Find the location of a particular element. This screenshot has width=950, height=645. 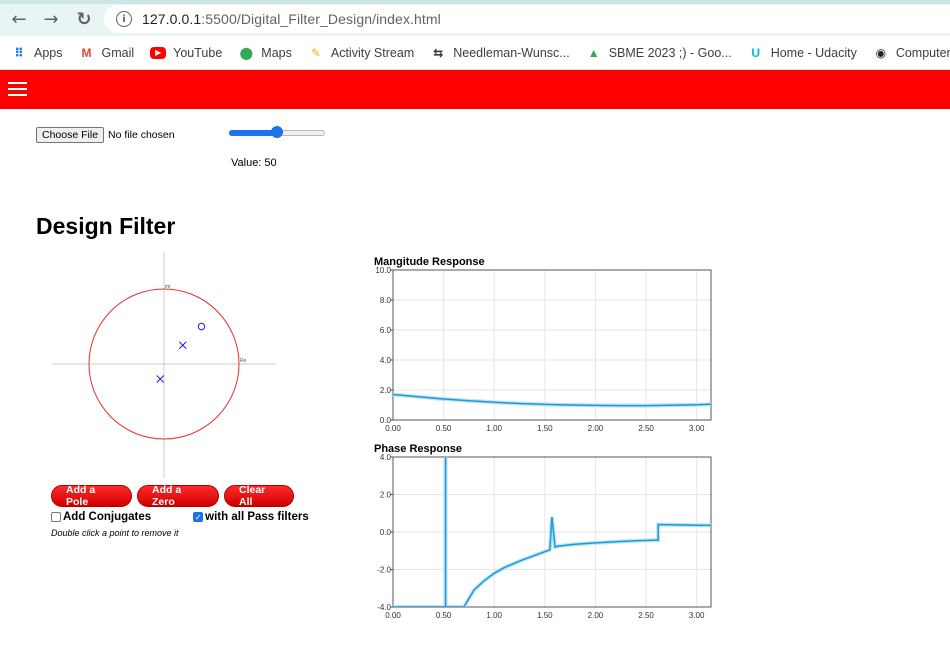

needleman-icon: ⇆ is located at coordinates (438, 52).